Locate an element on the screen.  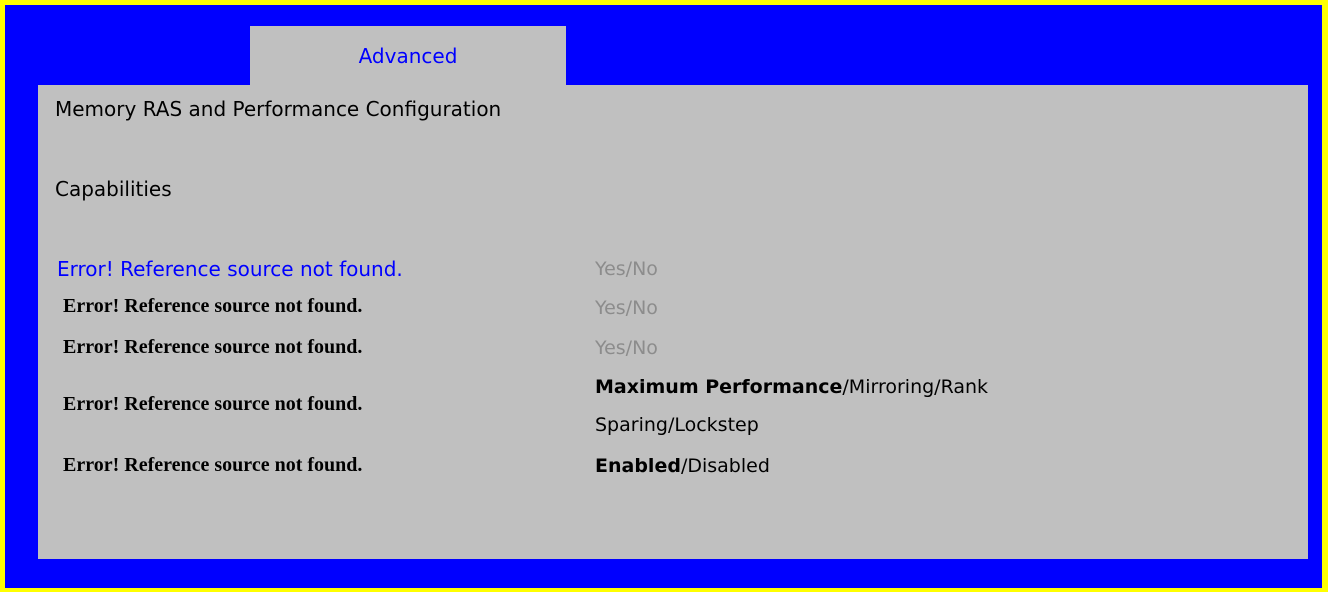
setting-value-3: Yes/No is located at coordinates (626, 348).